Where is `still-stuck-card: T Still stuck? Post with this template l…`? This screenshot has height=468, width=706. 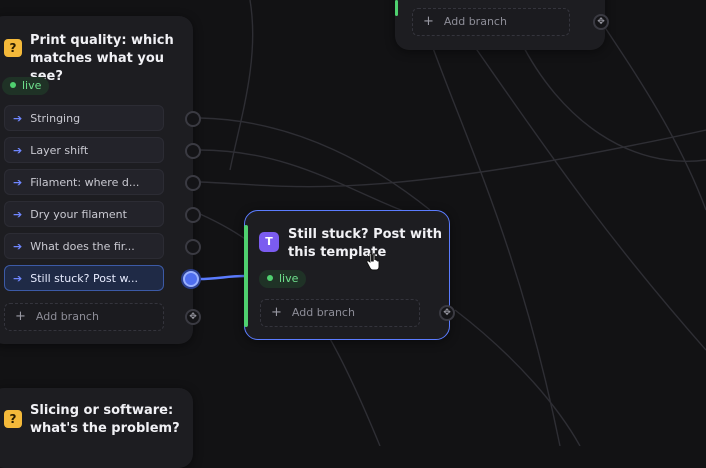
still-stuck-card: T Still stuck? Post with this template l… is located at coordinates (349, 275).